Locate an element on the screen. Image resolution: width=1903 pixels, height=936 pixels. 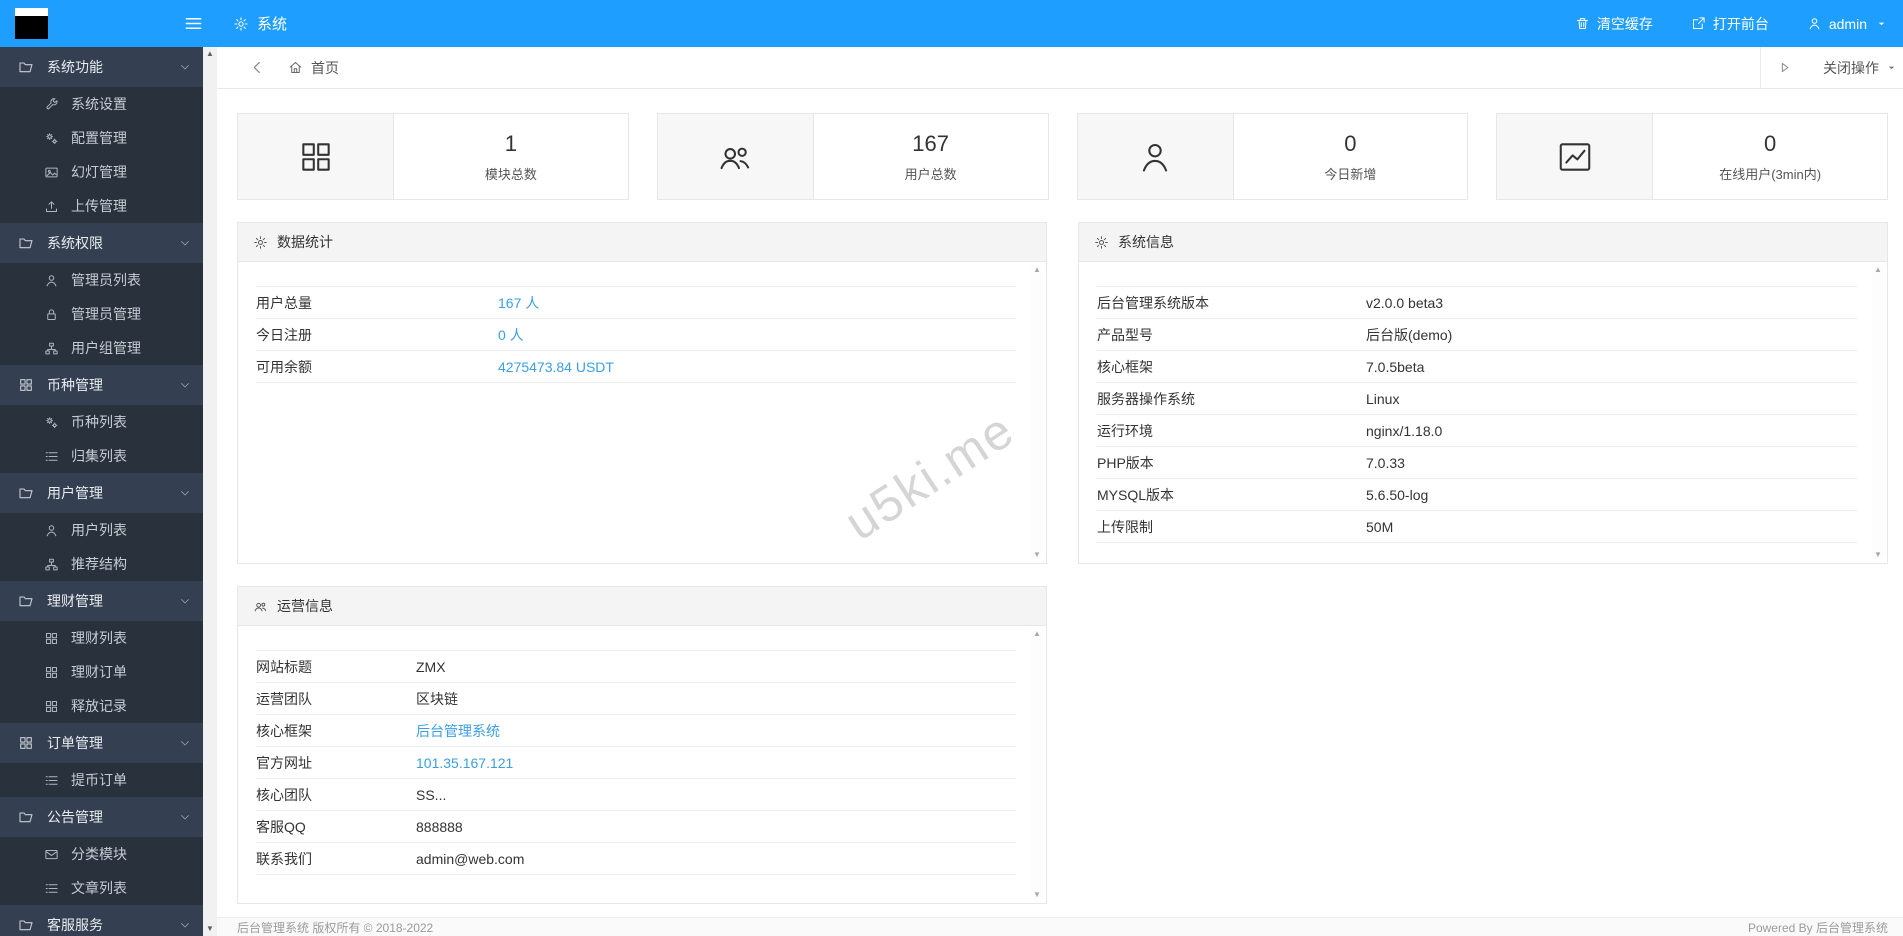
clear-cache-button: 清空缓存 is located at coordinates (1614, 24).